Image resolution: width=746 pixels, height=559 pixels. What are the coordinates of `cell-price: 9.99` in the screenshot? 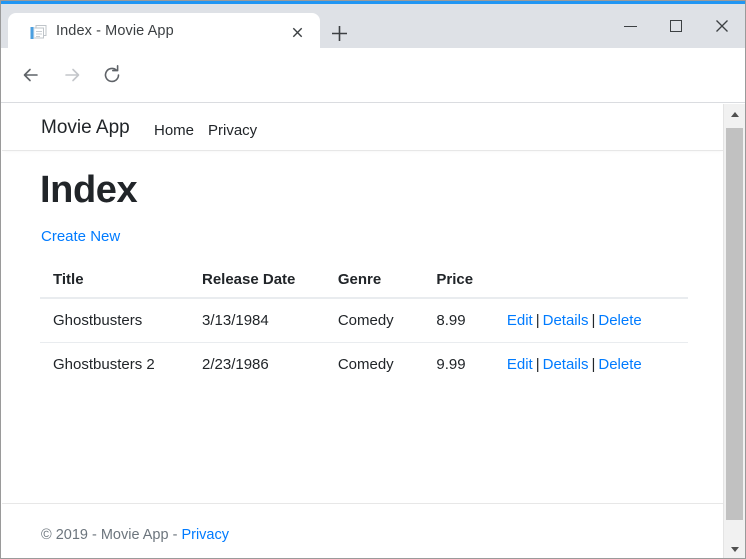 It's located at (471, 364).